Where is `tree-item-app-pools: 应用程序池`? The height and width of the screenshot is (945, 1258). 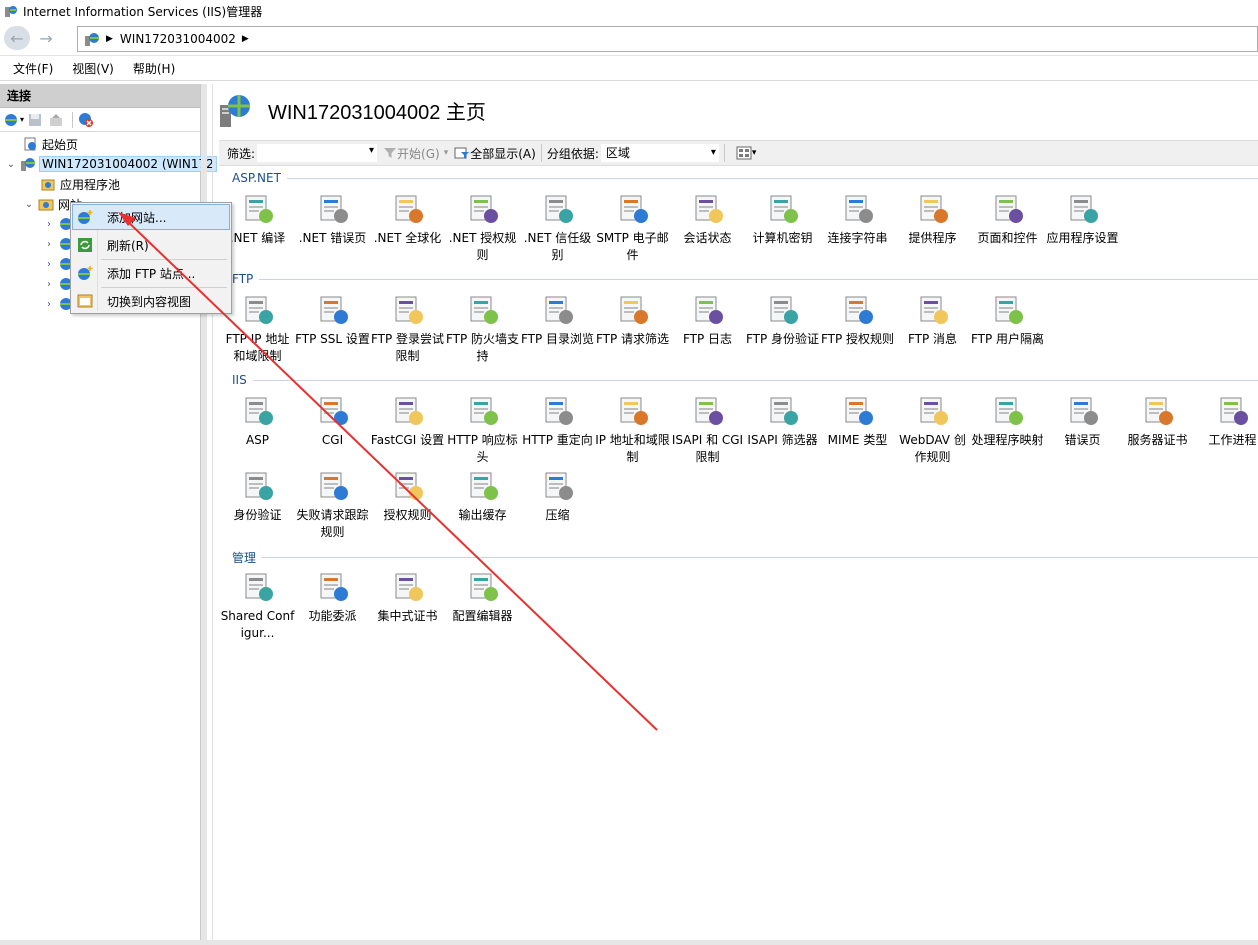 tree-item-app-pools: 应用程序池 is located at coordinates (80, 184).